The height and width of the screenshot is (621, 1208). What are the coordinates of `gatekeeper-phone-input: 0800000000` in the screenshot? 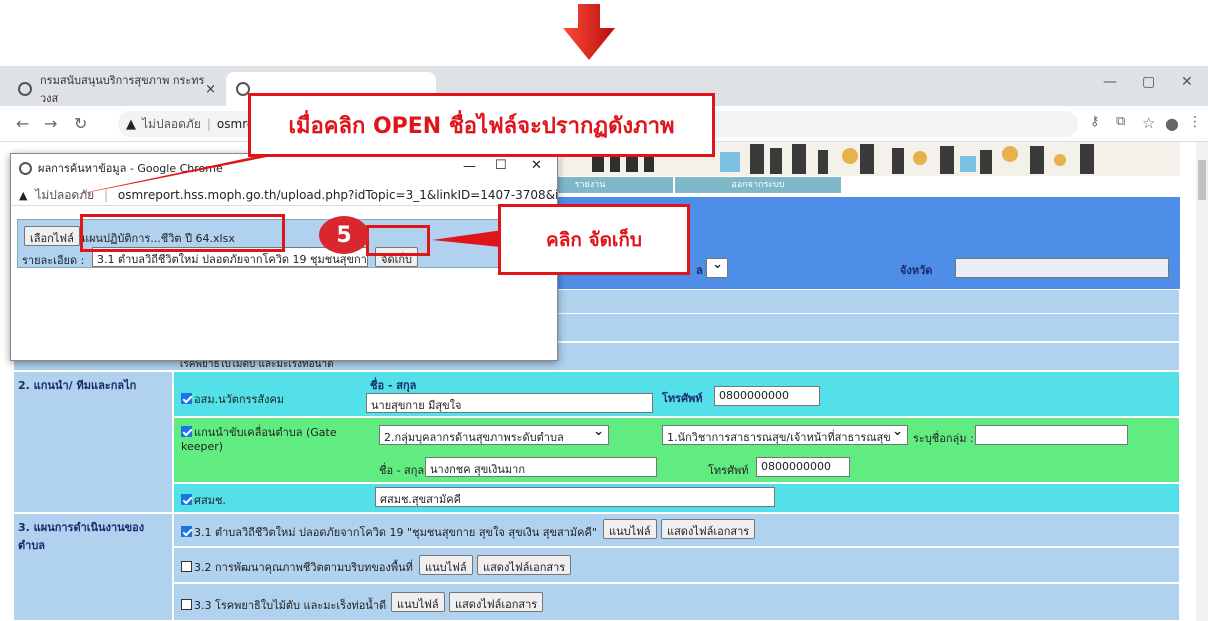 It's located at (803, 467).